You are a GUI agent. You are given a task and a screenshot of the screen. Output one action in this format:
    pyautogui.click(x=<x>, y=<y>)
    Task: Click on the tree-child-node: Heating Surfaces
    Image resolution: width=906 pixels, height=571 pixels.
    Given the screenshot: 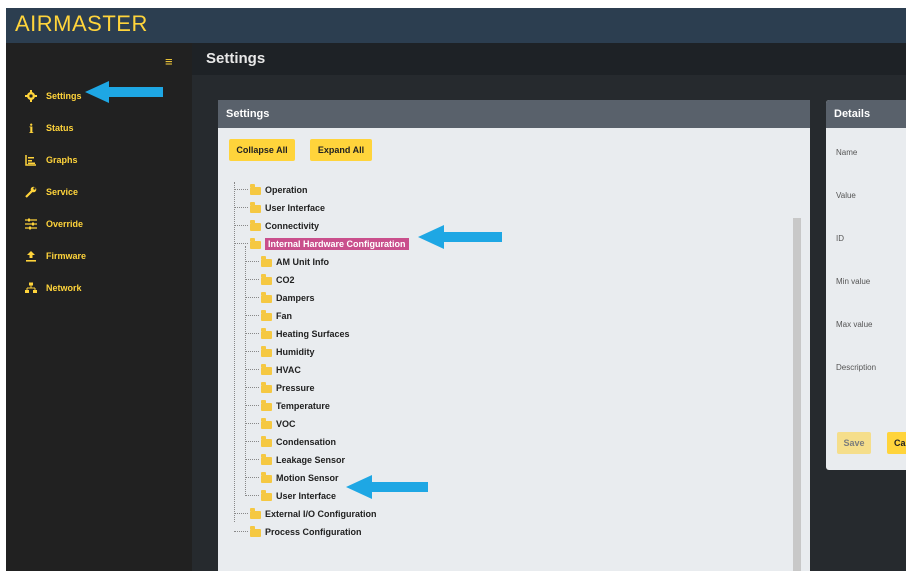 What is the action you would take?
    pyautogui.click(x=297, y=334)
    